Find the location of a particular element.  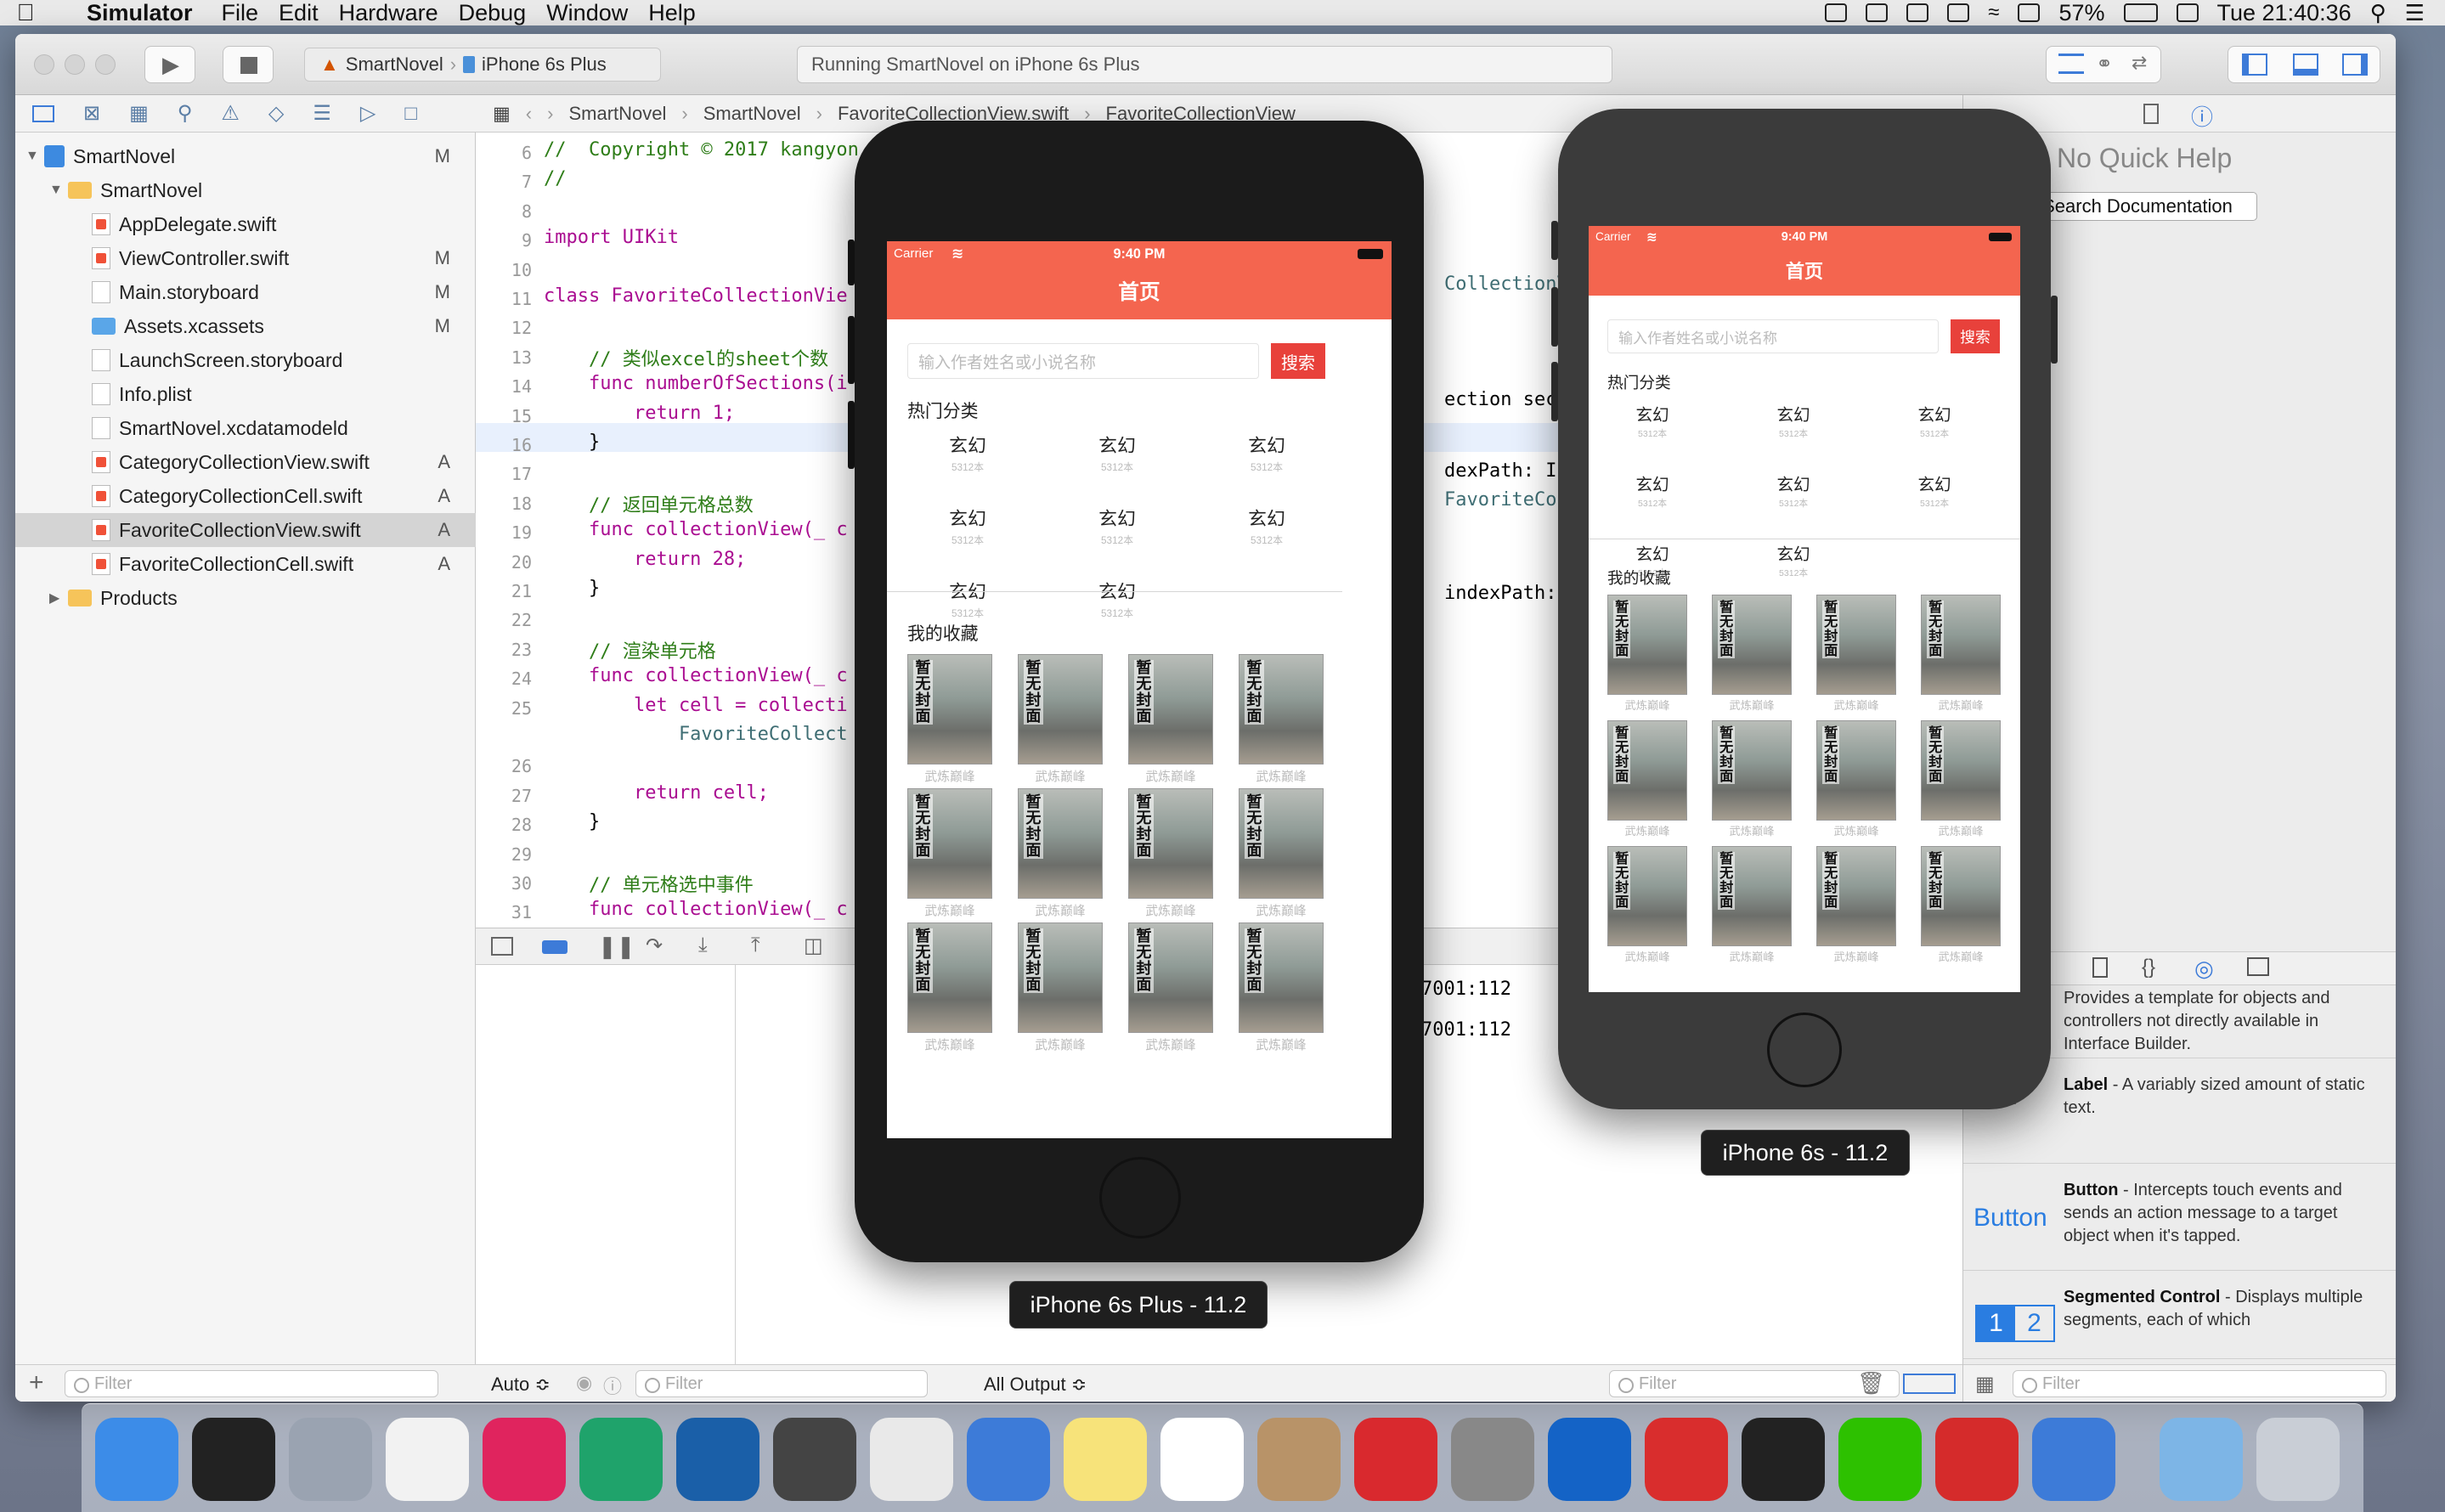

report-navigator-icon: □ is located at coordinates (411, 114).